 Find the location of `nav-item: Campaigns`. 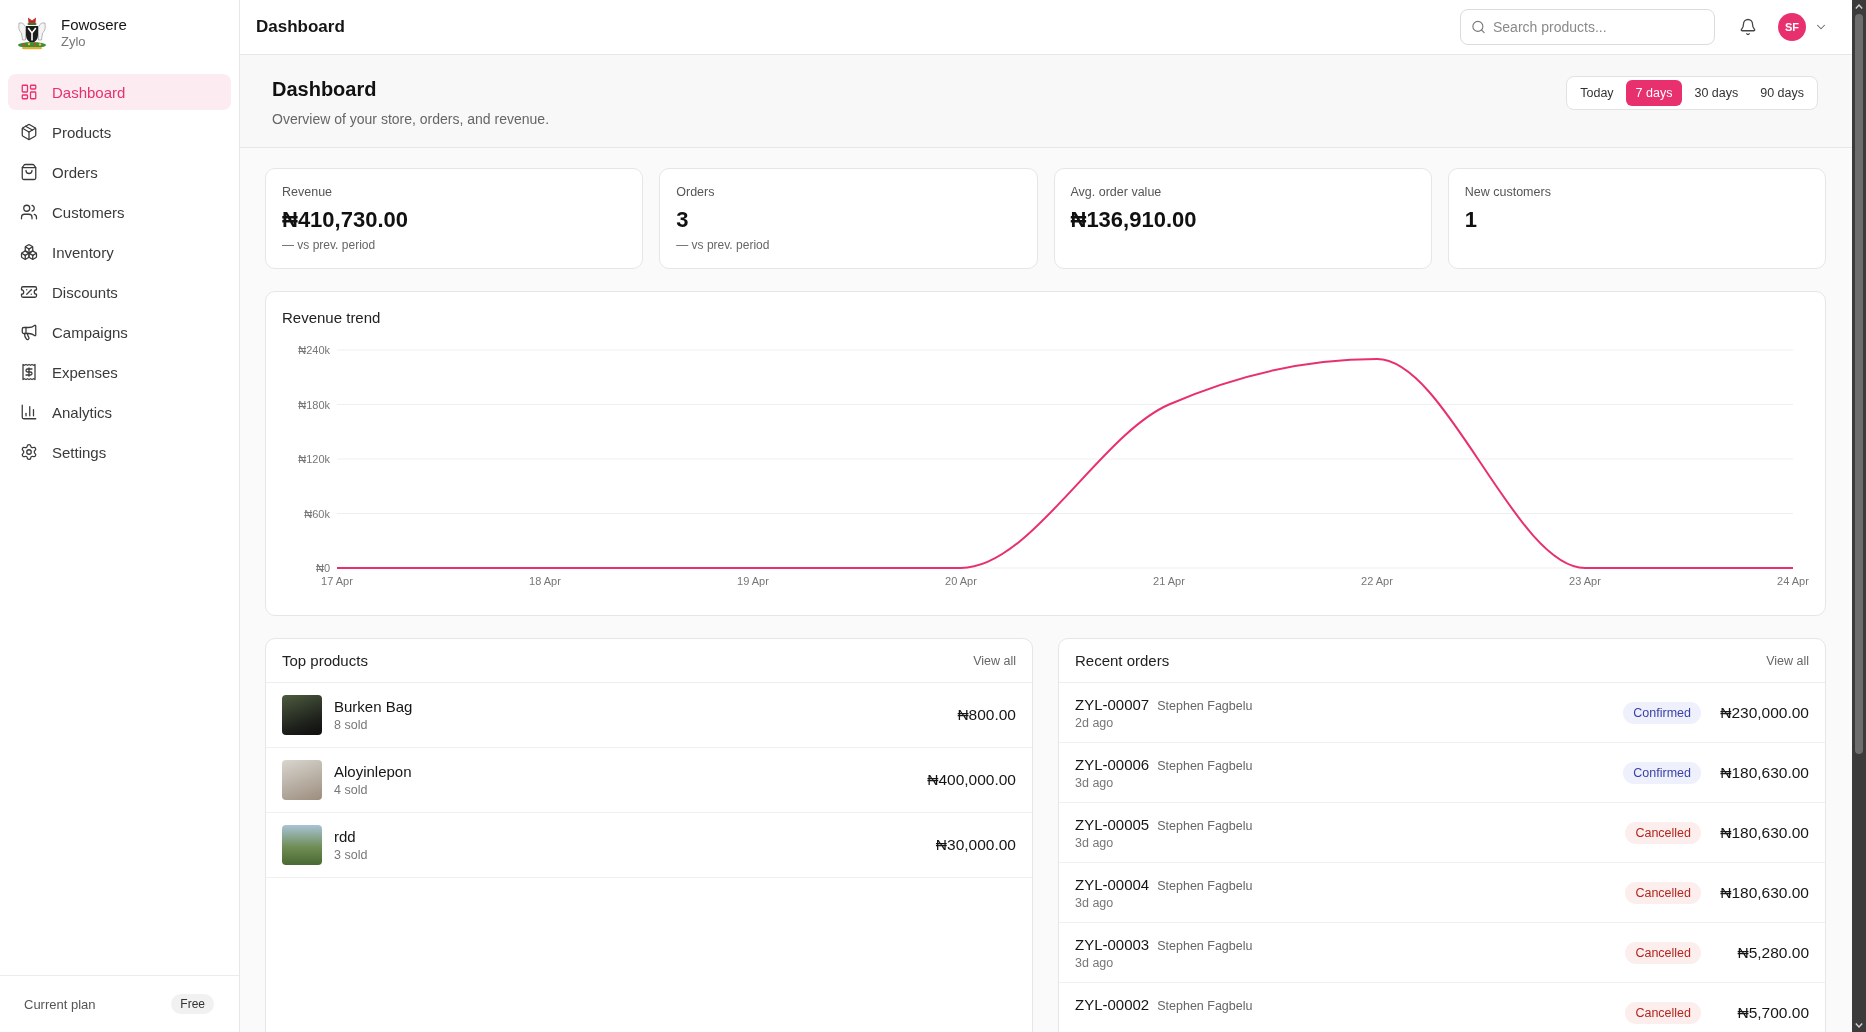

nav-item: Campaigns is located at coordinates (119, 332).